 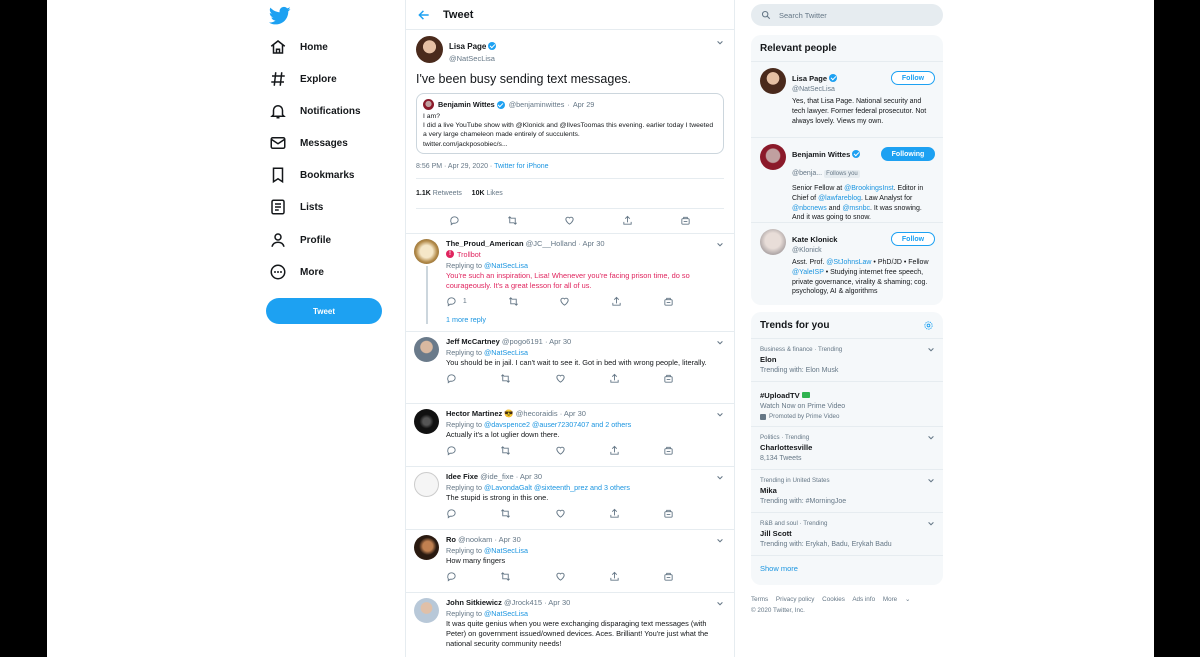 What do you see at coordinates (585, 320) in the screenshot?
I see `show-more-replies-link: 1 more reply` at bounding box center [585, 320].